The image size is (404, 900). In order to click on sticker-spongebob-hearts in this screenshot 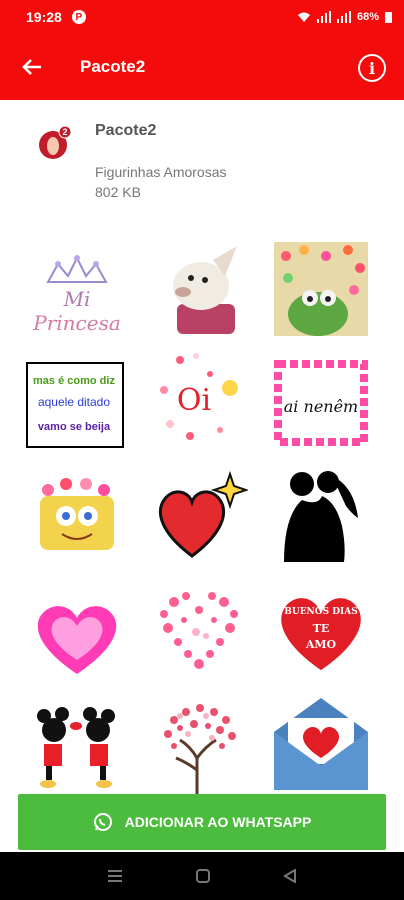, I will do `click(77, 519)`.